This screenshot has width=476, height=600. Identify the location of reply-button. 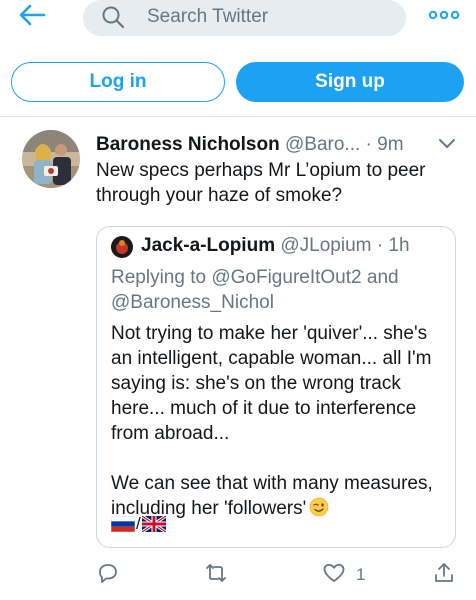
(108, 575).